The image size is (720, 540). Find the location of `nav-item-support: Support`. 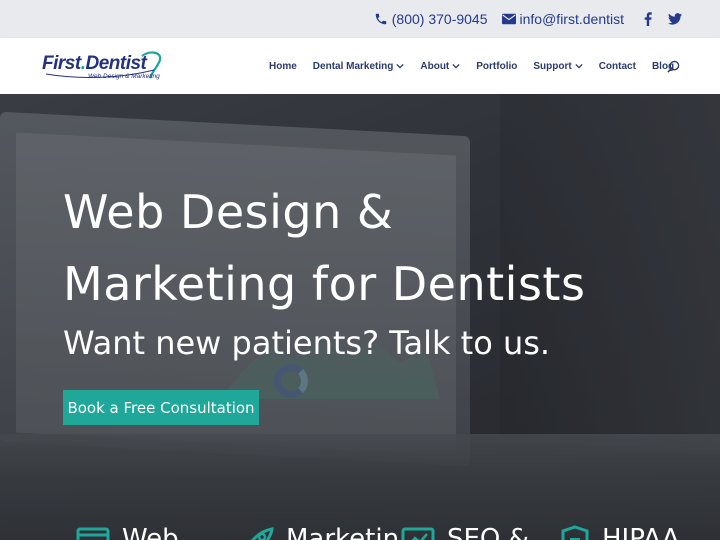

nav-item-support: Support is located at coordinates (558, 66).